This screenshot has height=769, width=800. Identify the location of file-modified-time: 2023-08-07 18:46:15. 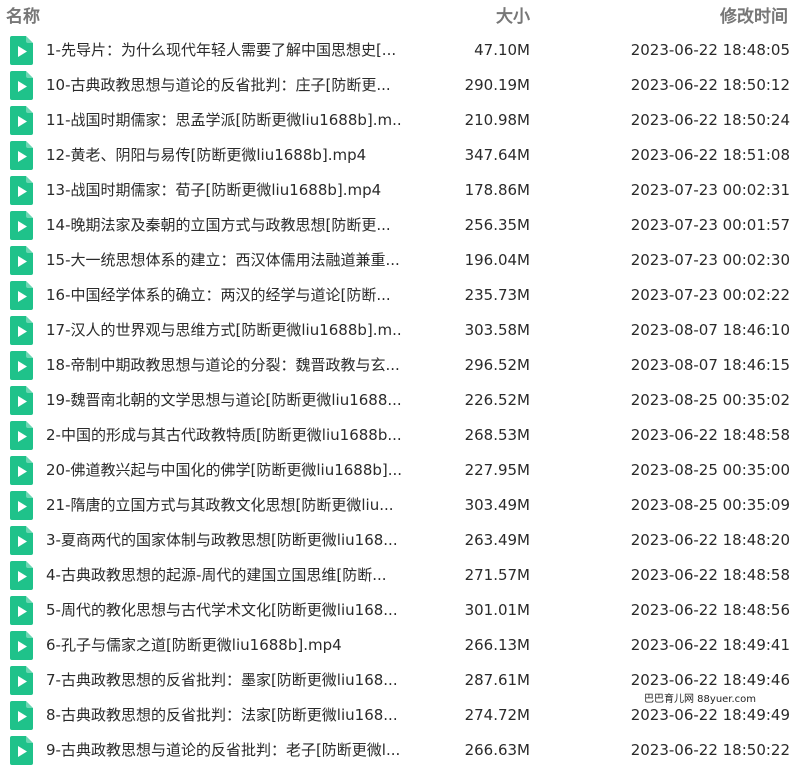
(710, 365).